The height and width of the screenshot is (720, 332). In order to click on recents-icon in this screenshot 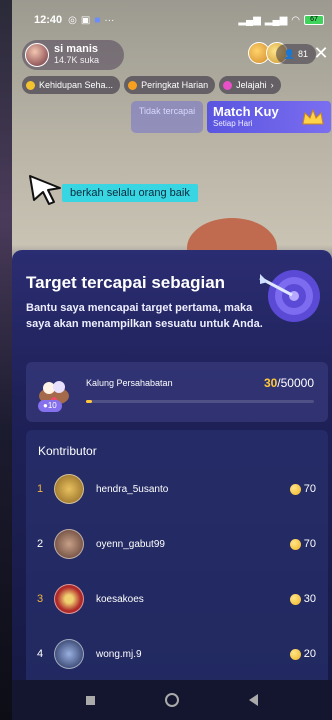, I will do `click(90, 700)`.